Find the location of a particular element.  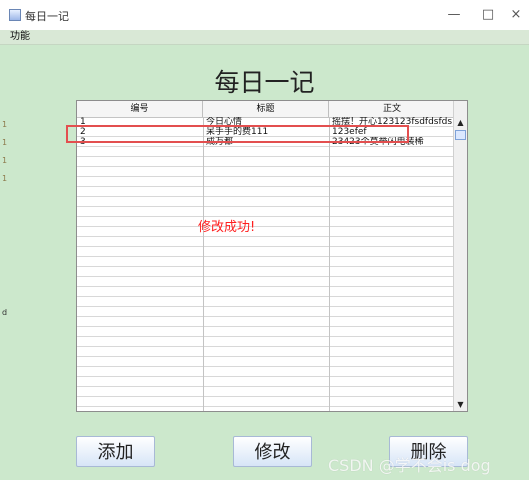

minimize-button: — is located at coordinates (454, 15).